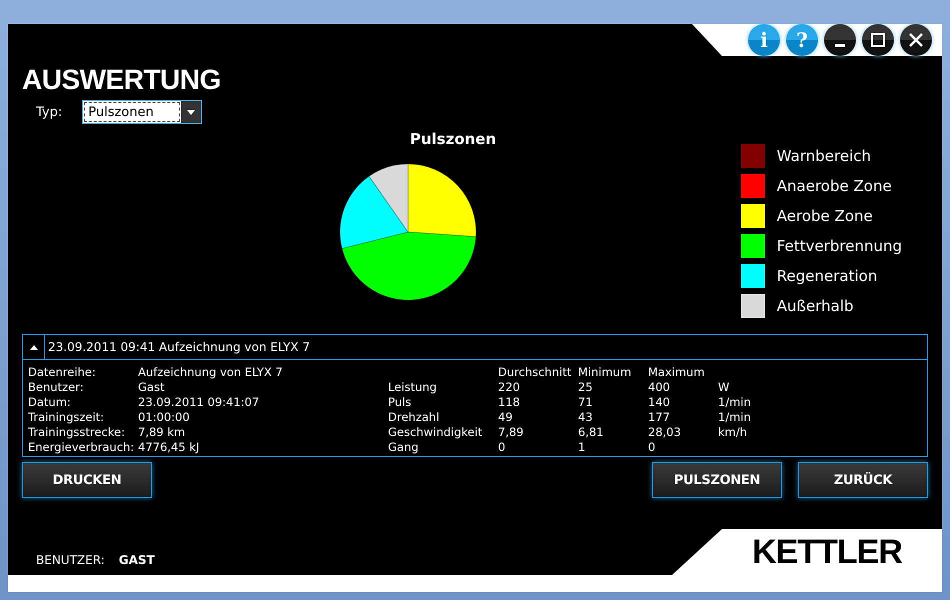 Image resolution: width=950 pixels, height=600 pixels. I want to click on info-button: i, so click(764, 40).